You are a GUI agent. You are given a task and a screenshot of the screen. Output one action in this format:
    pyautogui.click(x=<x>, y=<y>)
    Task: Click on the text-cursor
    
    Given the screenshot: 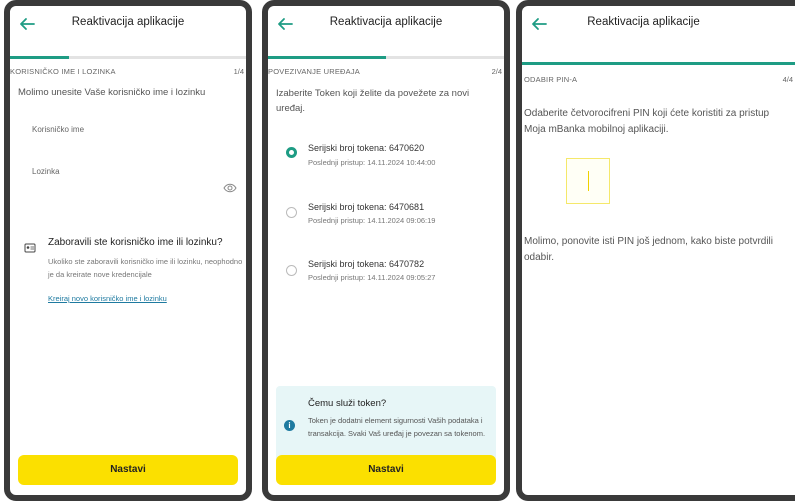 What is the action you would take?
    pyautogui.click(x=588, y=181)
    